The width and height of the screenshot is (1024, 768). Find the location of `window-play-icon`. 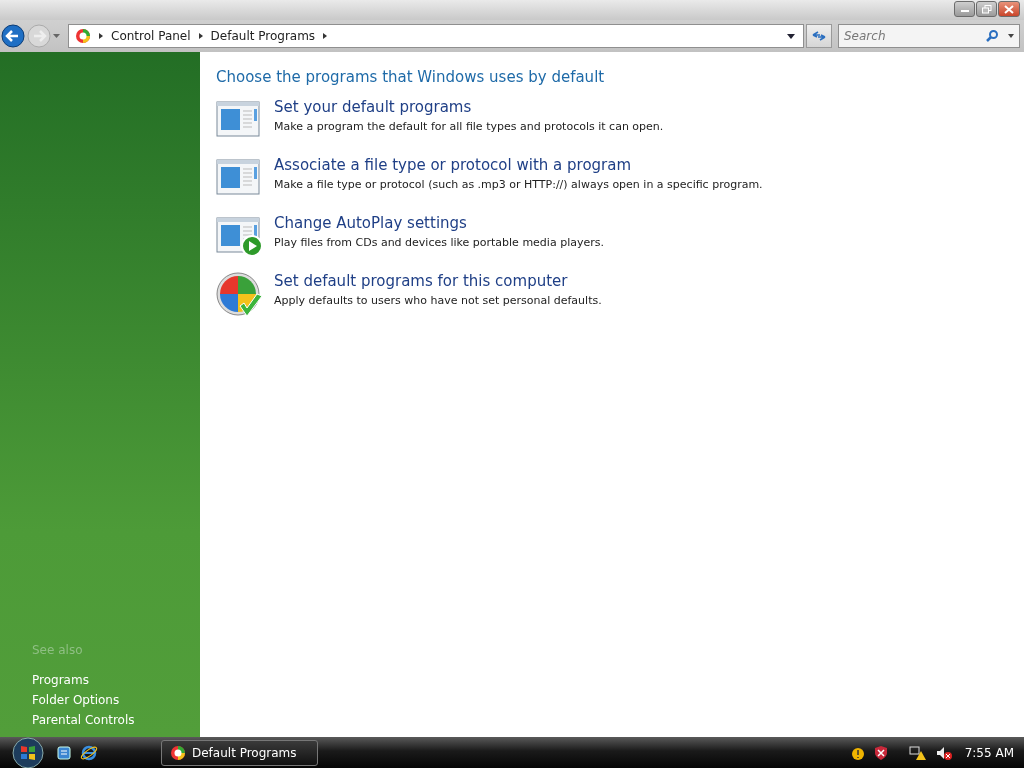

window-play-icon is located at coordinates (240, 236).